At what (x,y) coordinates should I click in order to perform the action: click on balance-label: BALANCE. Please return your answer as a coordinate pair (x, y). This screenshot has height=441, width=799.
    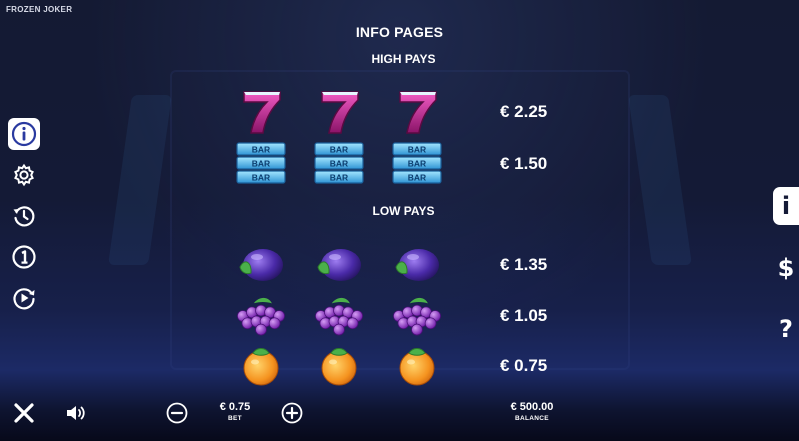
    Looking at the image, I should click on (532, 418).